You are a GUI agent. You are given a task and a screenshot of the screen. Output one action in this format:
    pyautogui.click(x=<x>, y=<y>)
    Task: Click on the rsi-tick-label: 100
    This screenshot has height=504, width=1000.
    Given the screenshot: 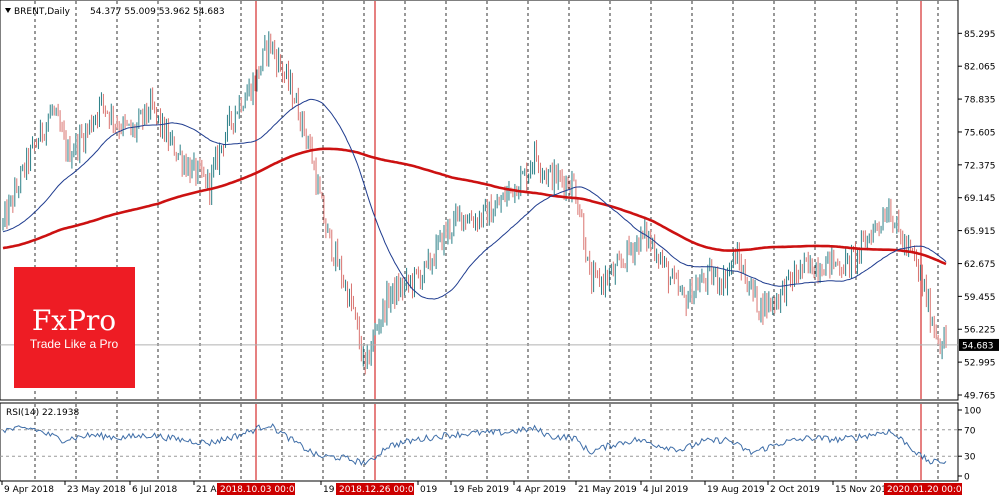 What is the action you would take?
    pyautogui.click(x=972, y=412)
    